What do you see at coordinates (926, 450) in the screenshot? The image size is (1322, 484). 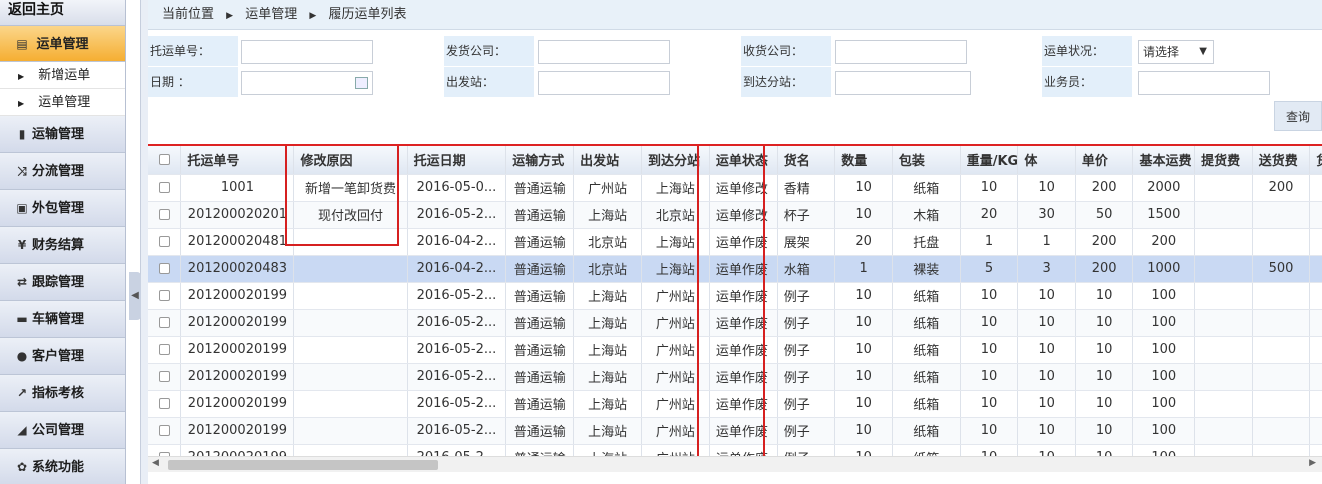 I see `table-cell: 纸箱` at bounding box center [926, 450].